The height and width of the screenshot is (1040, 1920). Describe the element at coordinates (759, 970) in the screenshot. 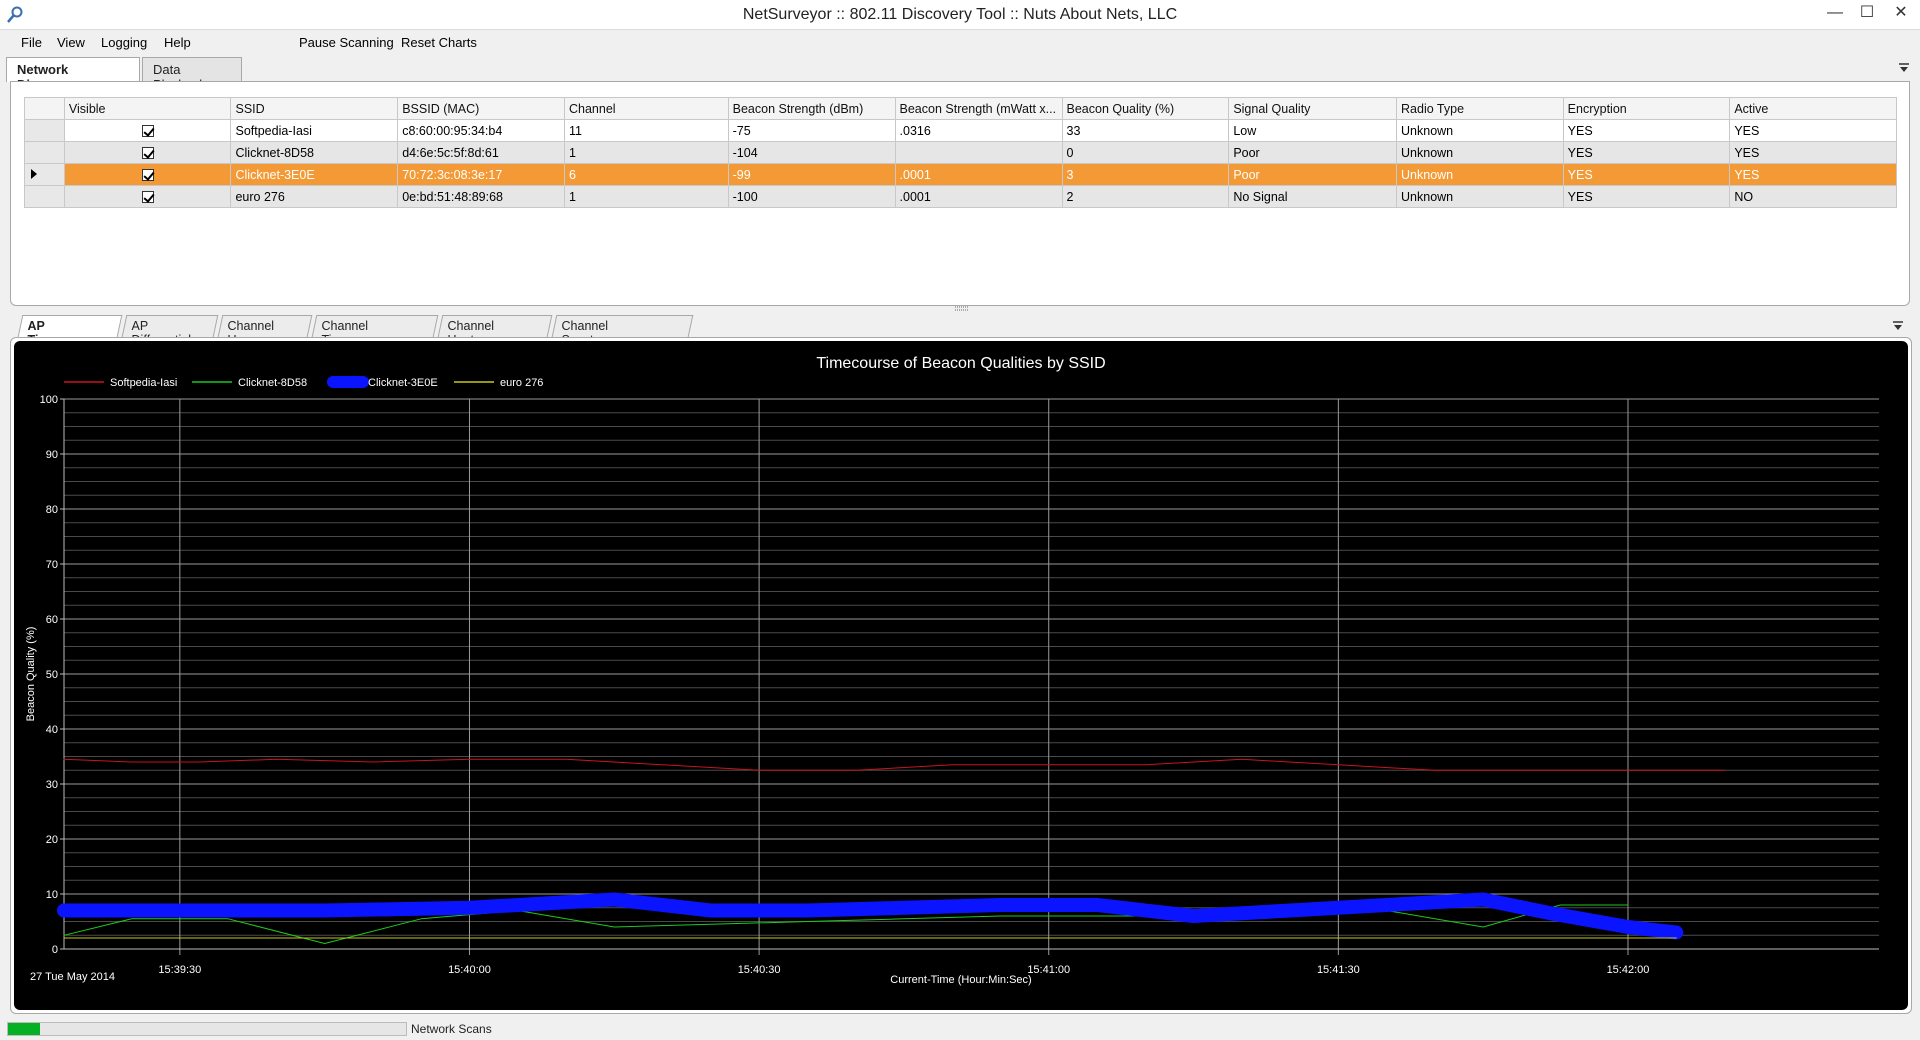

I see `x-tick-label: 15:40:30` at that location.